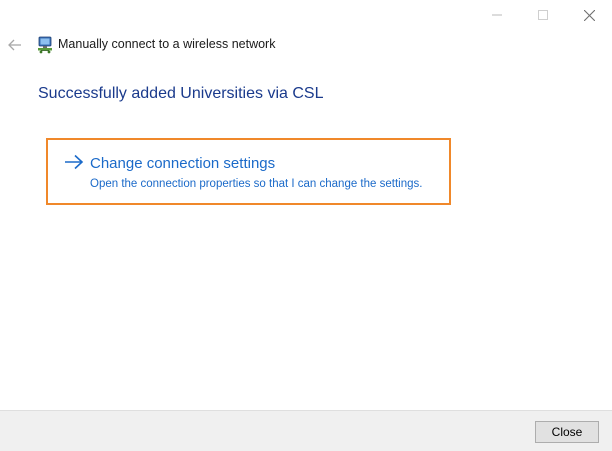  I want to click on close-button: Close, so click(567, 432).